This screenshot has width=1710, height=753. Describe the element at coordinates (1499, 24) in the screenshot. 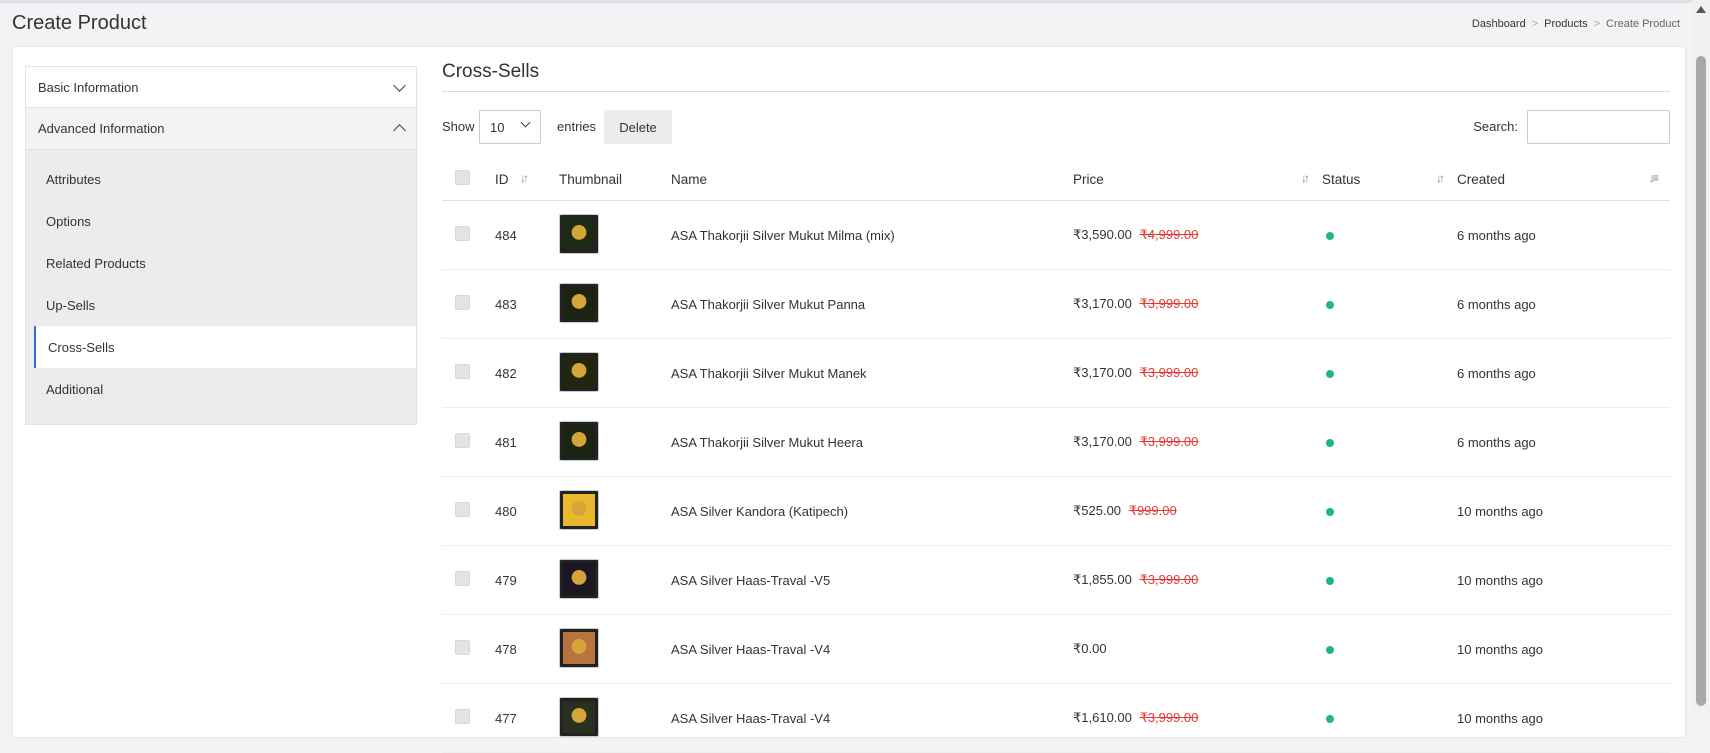

I see `breadcrumb-dashboard: Dashboard` at that location.